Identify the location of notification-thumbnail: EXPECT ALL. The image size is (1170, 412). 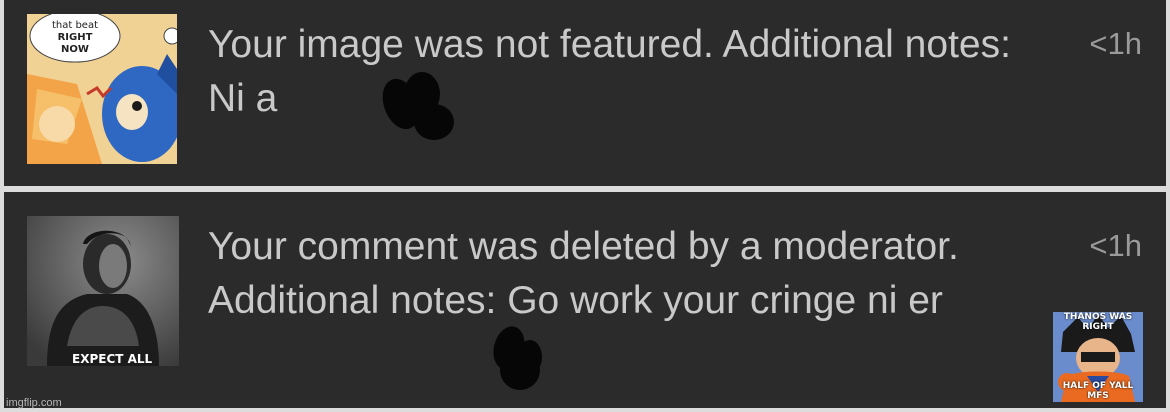
(103, 291).